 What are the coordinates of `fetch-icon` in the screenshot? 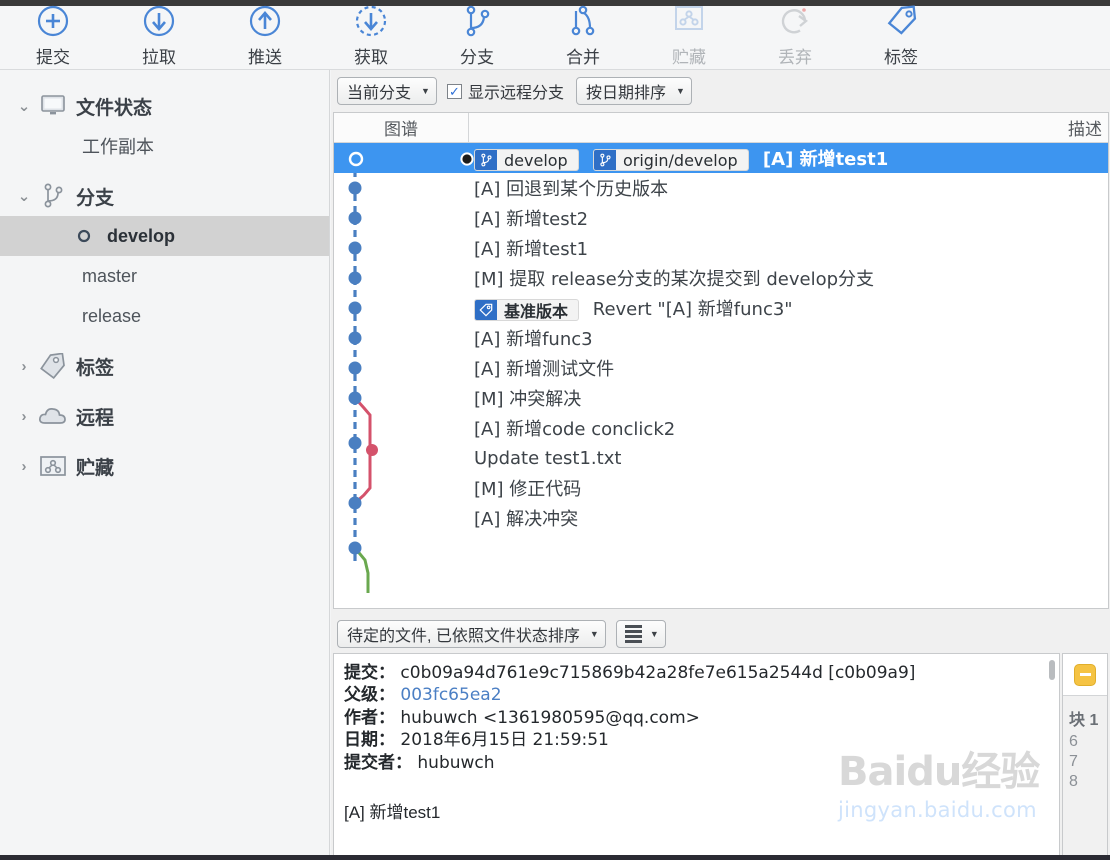 It's located at (371, 24).